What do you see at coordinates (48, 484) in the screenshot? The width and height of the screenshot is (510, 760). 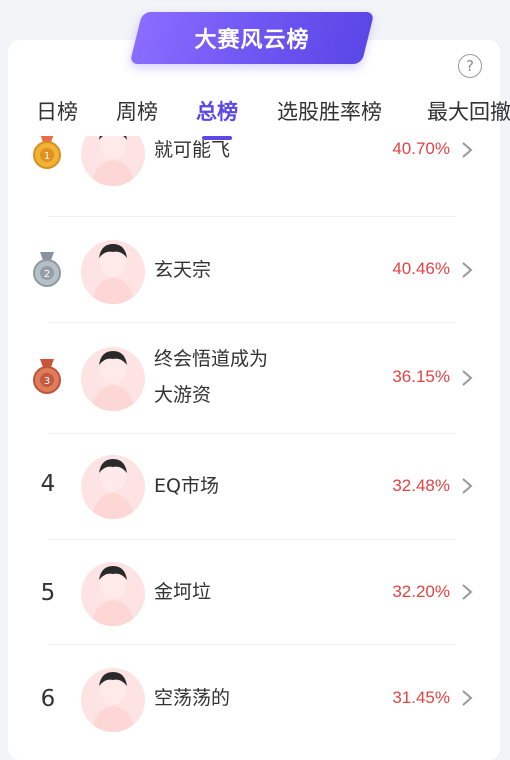 I see `rank-number: 4` at bounding box center [48, 484].